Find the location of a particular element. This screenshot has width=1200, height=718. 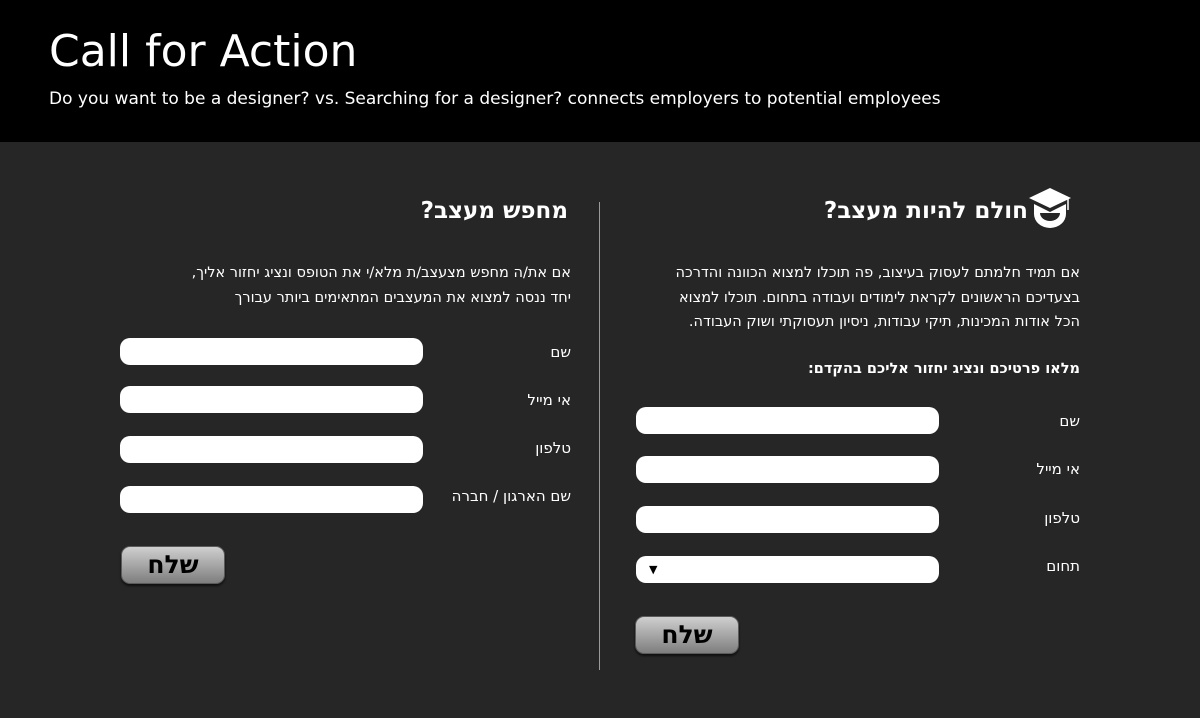

fill-details-prompt: מלאו פרטיכם ונציג יחזור אליכם בהקדם: is located at coordinates (943, 369).